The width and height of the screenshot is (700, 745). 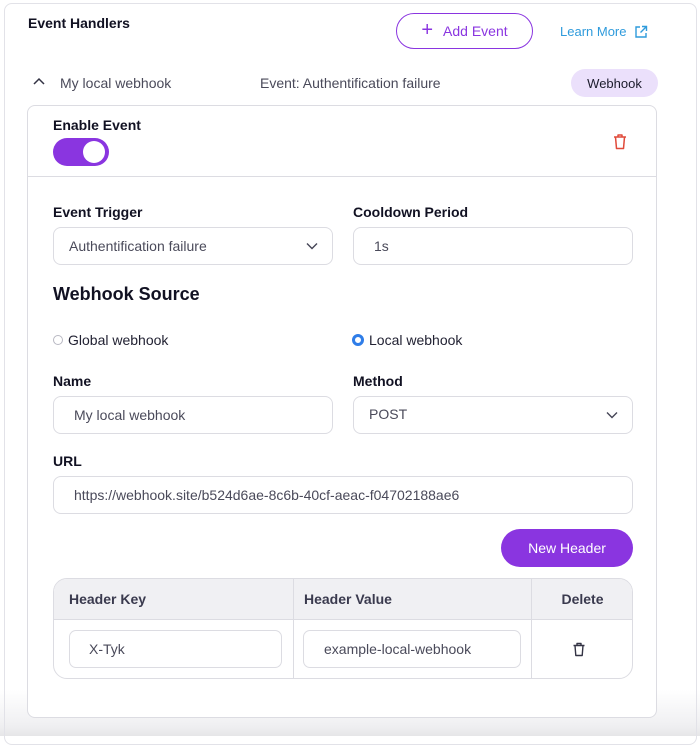 What do you see at coordinates (388, 414) in the screenshot?
I see `method-value: POST` at bounding box center [388, 414].